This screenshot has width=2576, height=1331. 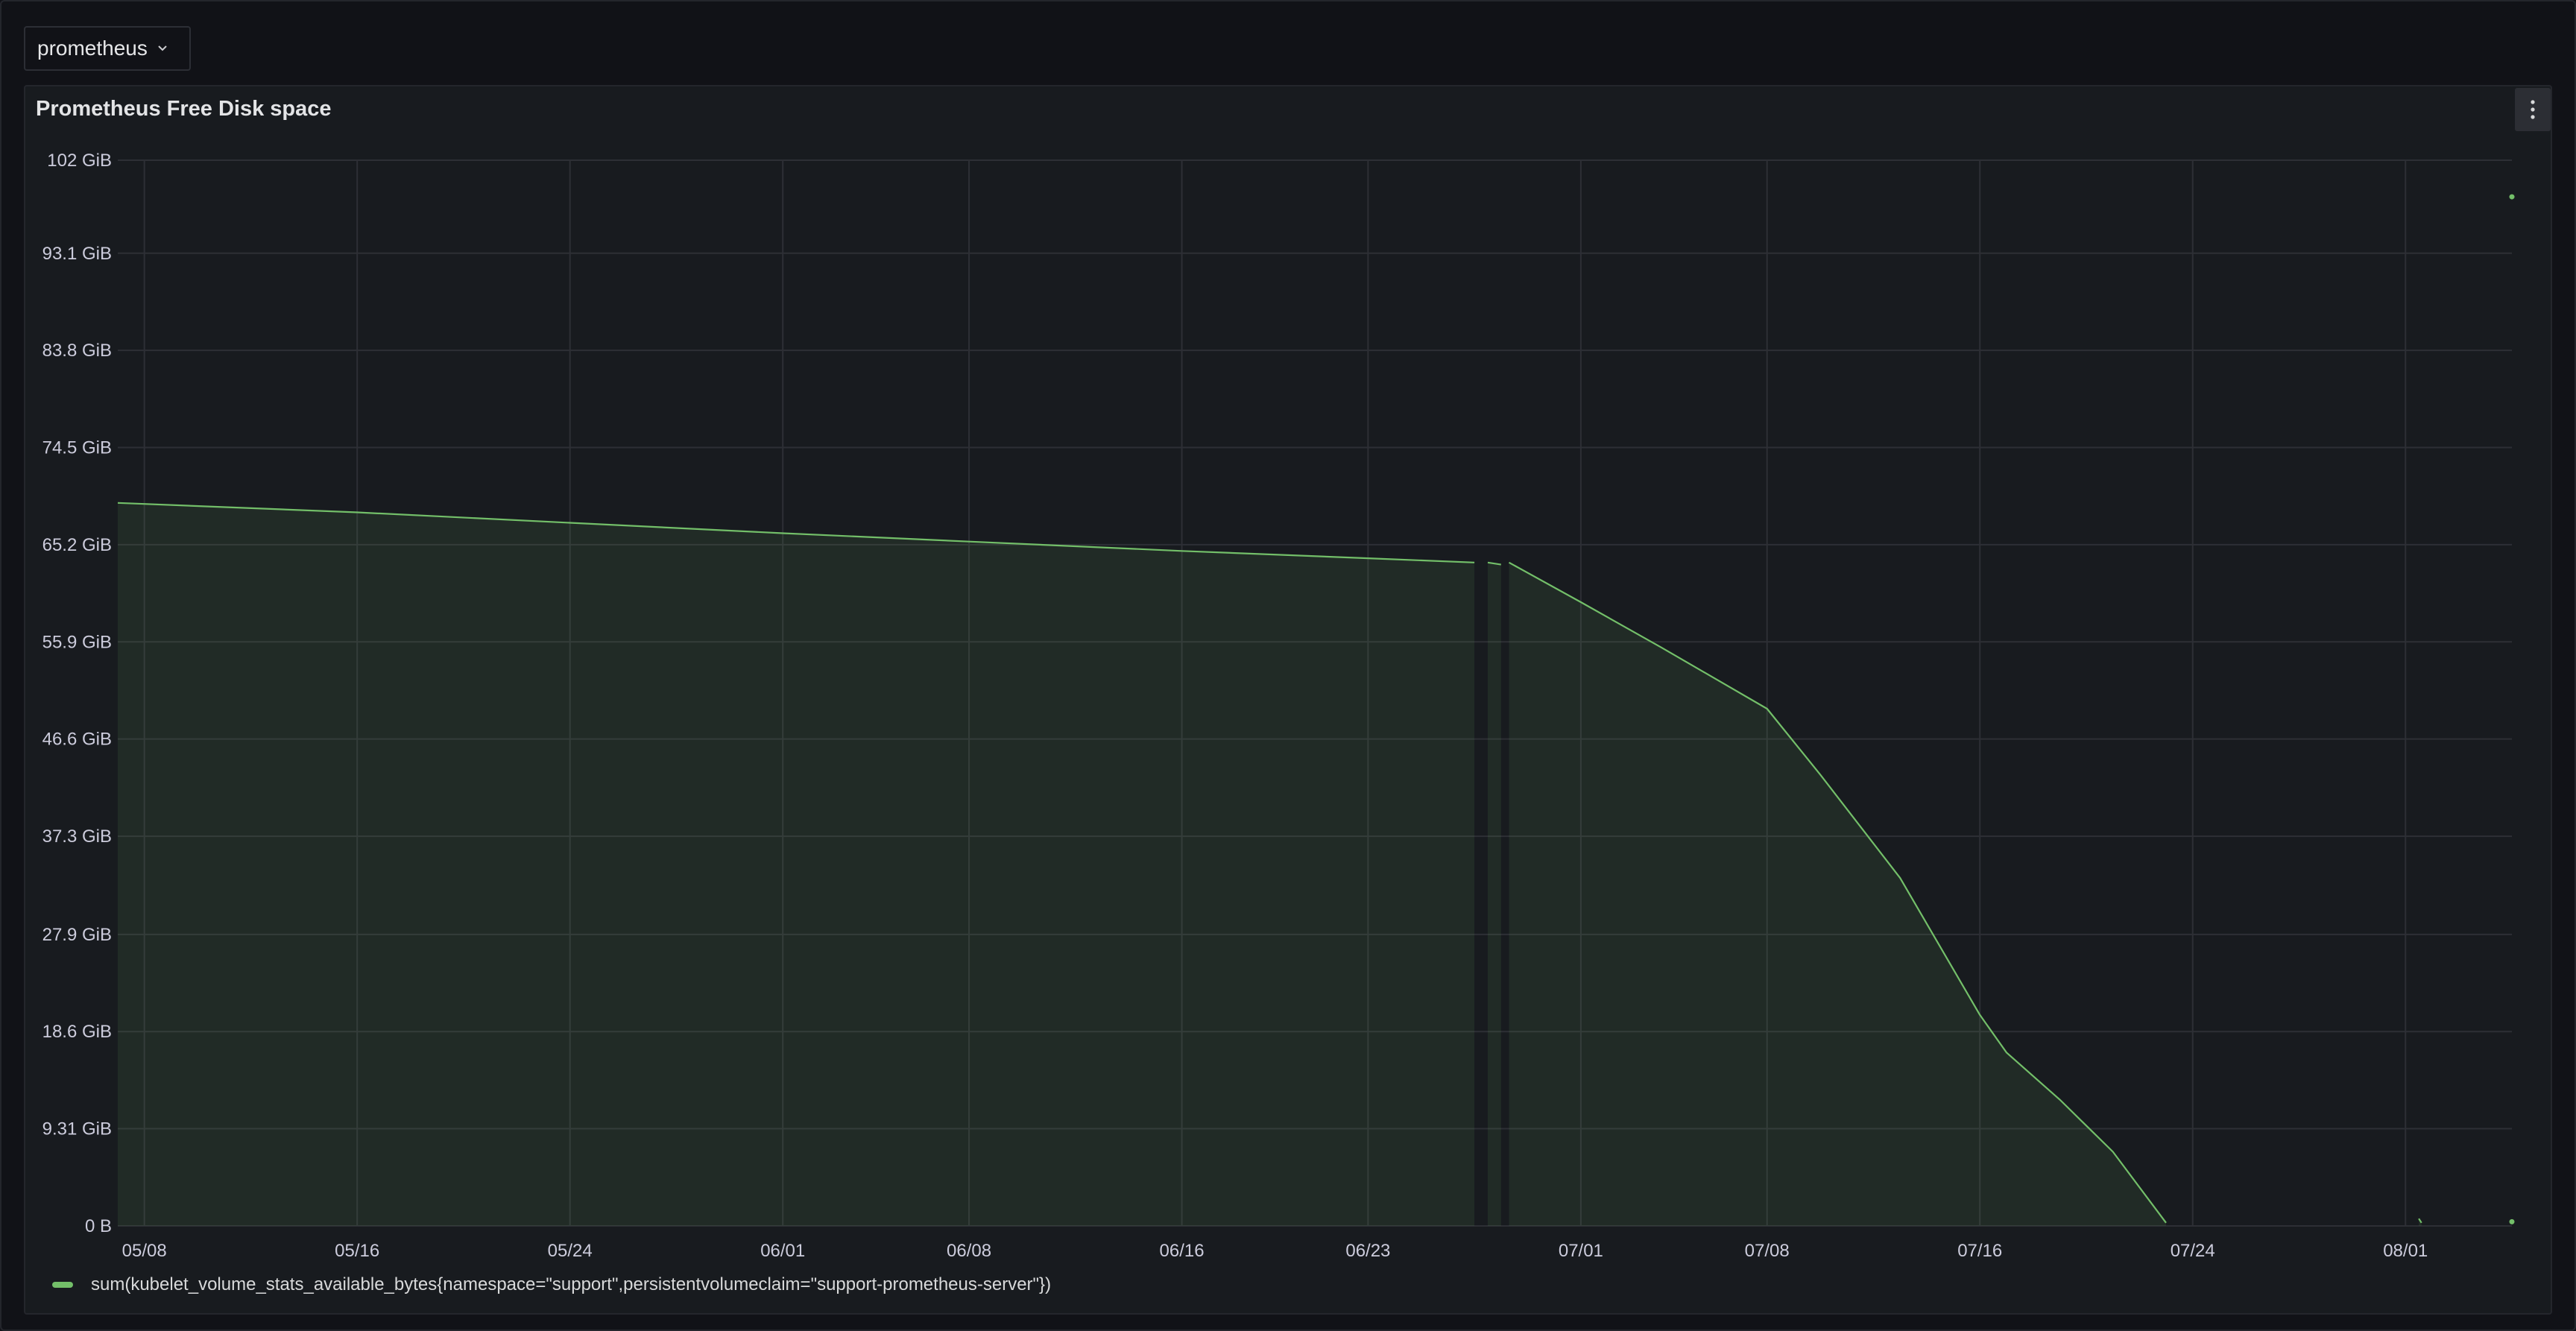 I want to click on y-tick-label: 37.3 GiB, so click(x=77, y=836).